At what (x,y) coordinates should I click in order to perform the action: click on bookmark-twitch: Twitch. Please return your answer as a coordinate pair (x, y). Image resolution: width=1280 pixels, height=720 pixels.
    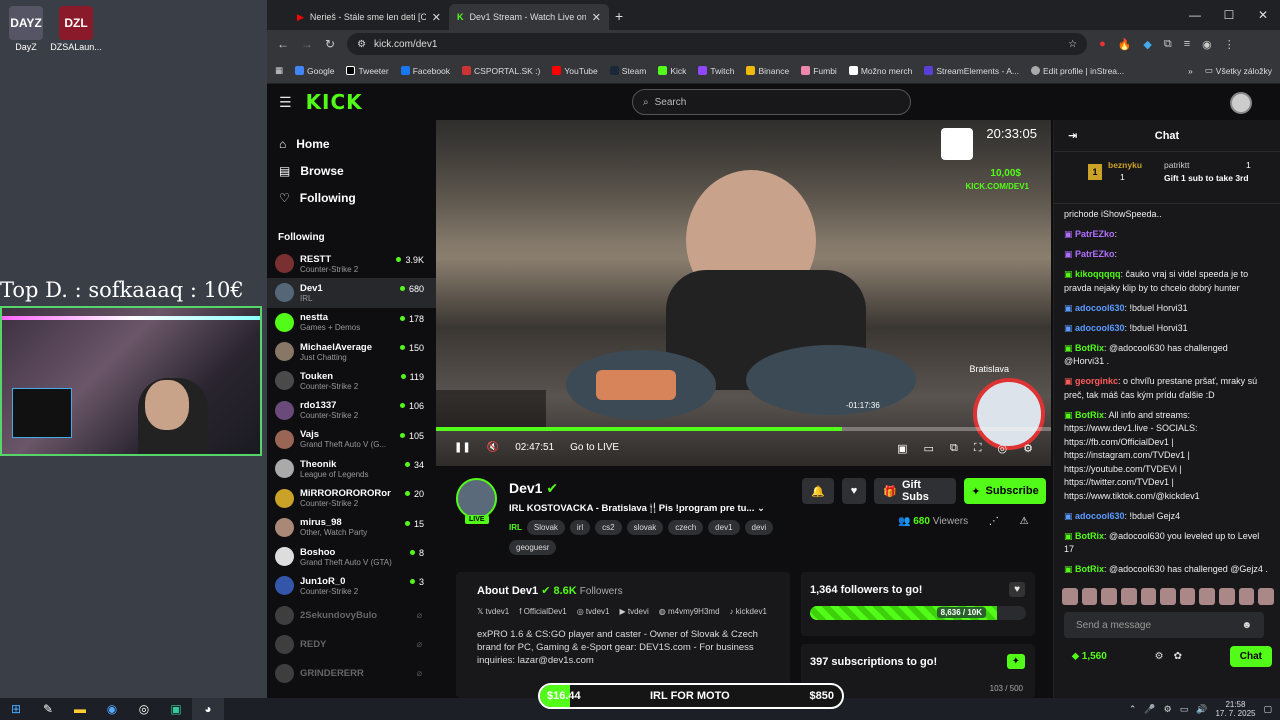
    Looking at the image, I should click on (716, 71).